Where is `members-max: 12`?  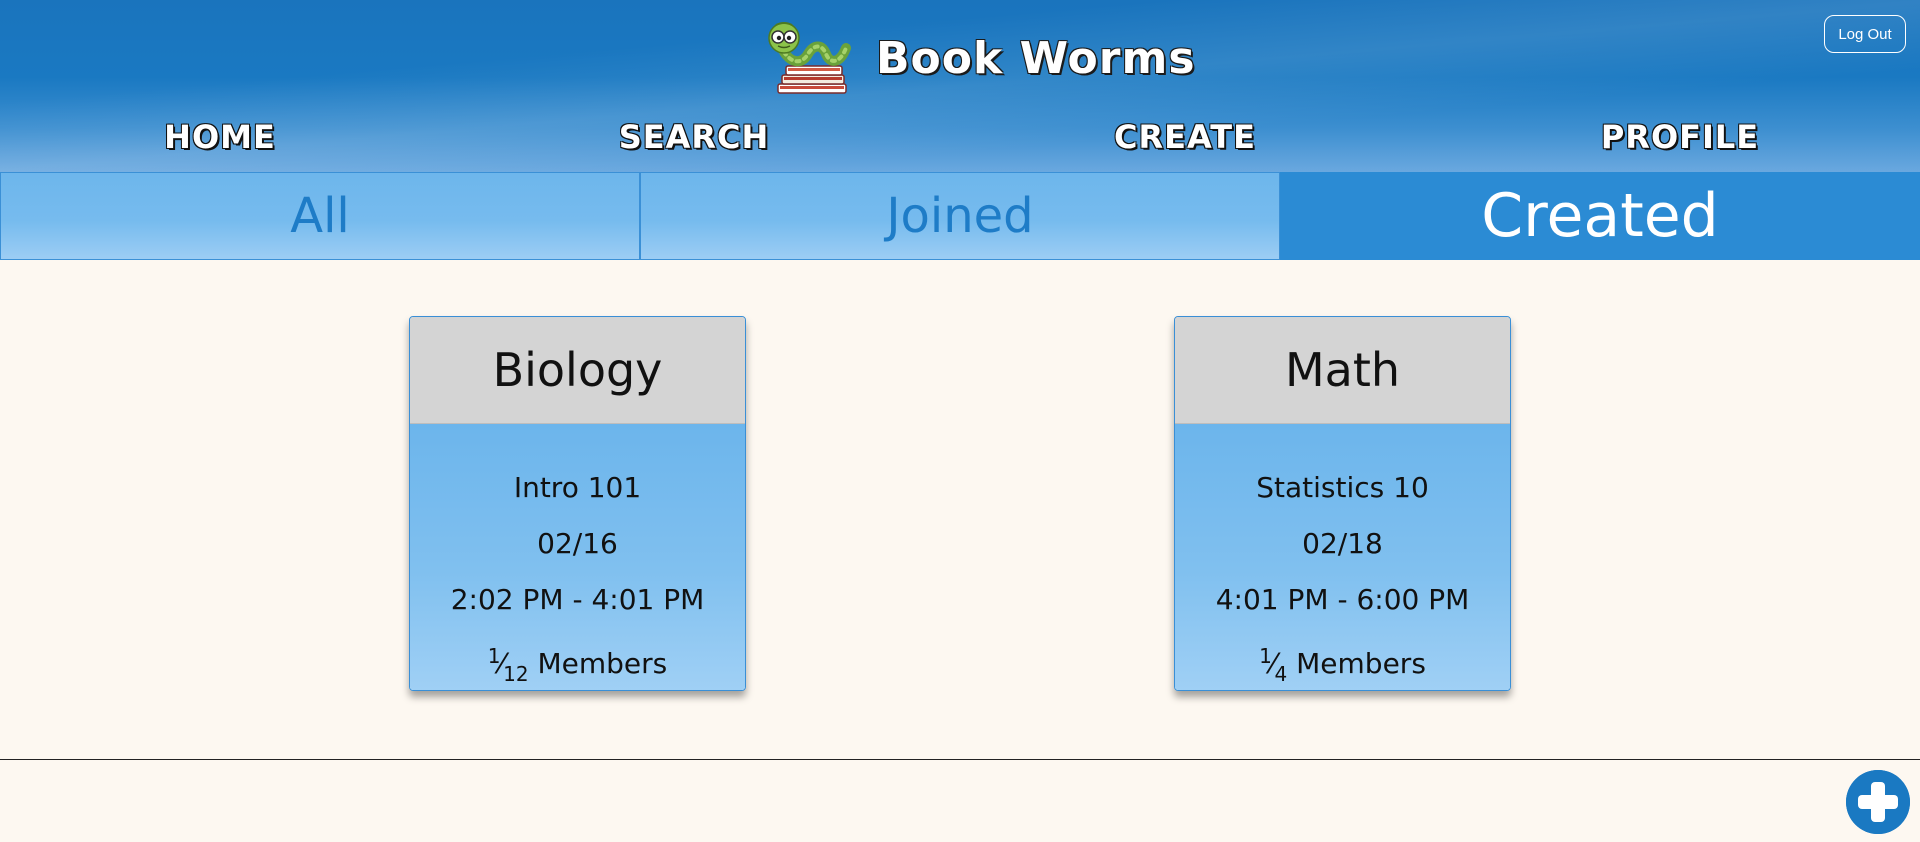 members-max: 12 is located at coordinates (516, 674).